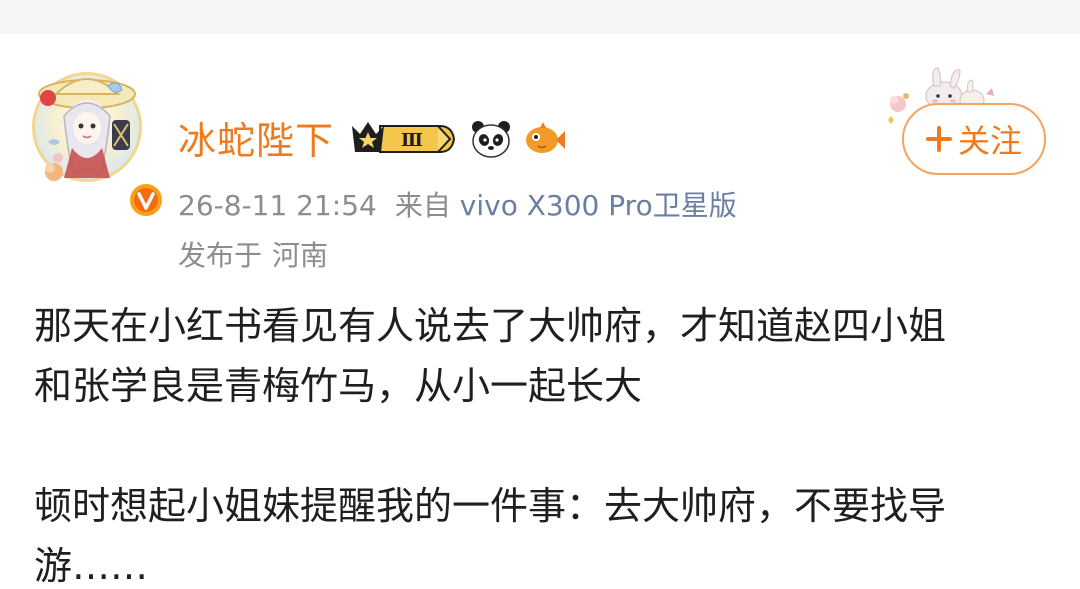 The width and height of the screenshot is (1080, 589). What do you see at coordinates (490, 326) in the screenshot?
I see `post-text-line: 那天在小红书看见有人说去了大帅府，才知道赵四小姐` at bounding box center [490, 326].